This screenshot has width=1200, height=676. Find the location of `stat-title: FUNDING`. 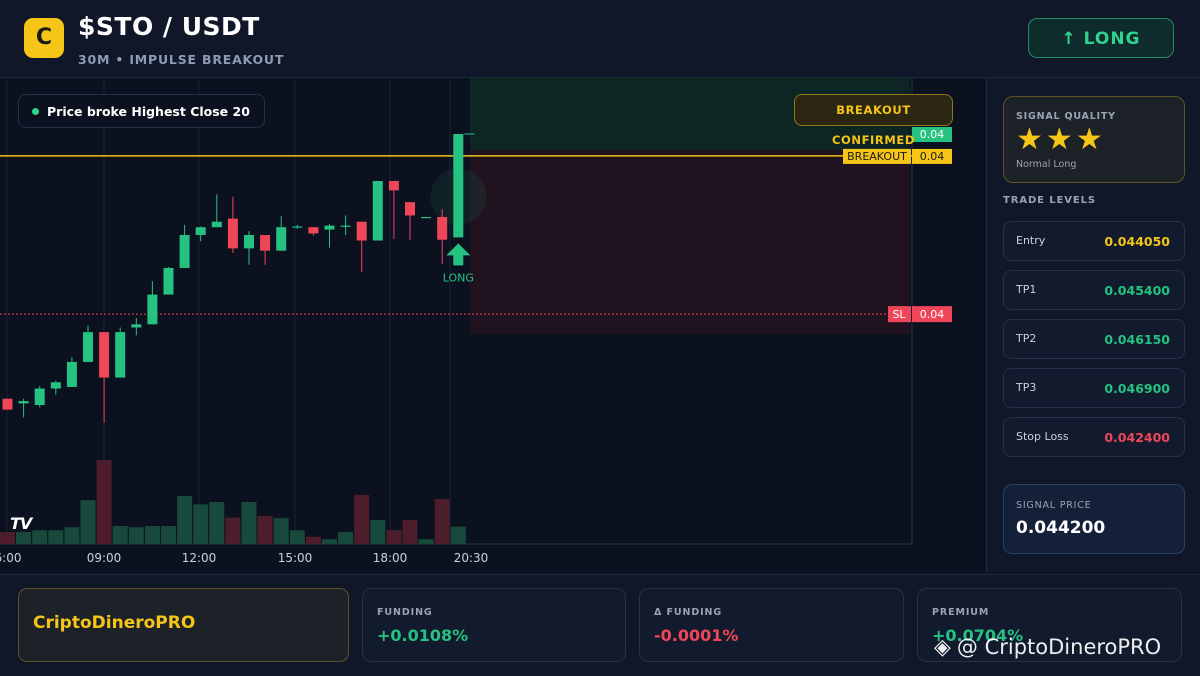

stat-title: FUNDING is located at coordinates (405, 612).